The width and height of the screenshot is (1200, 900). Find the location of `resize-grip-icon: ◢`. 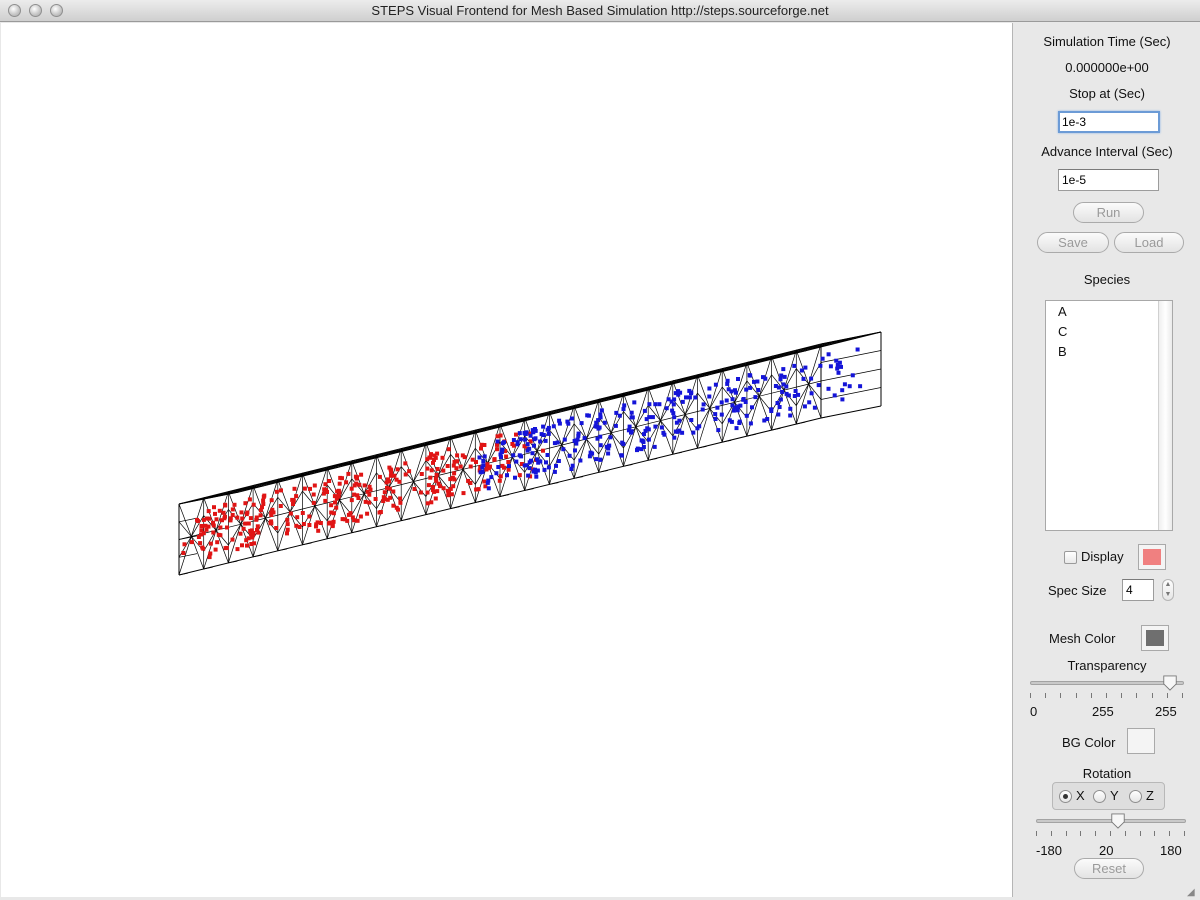

resize-grip-icon: ◢ is located at coordinates (1192, 892).